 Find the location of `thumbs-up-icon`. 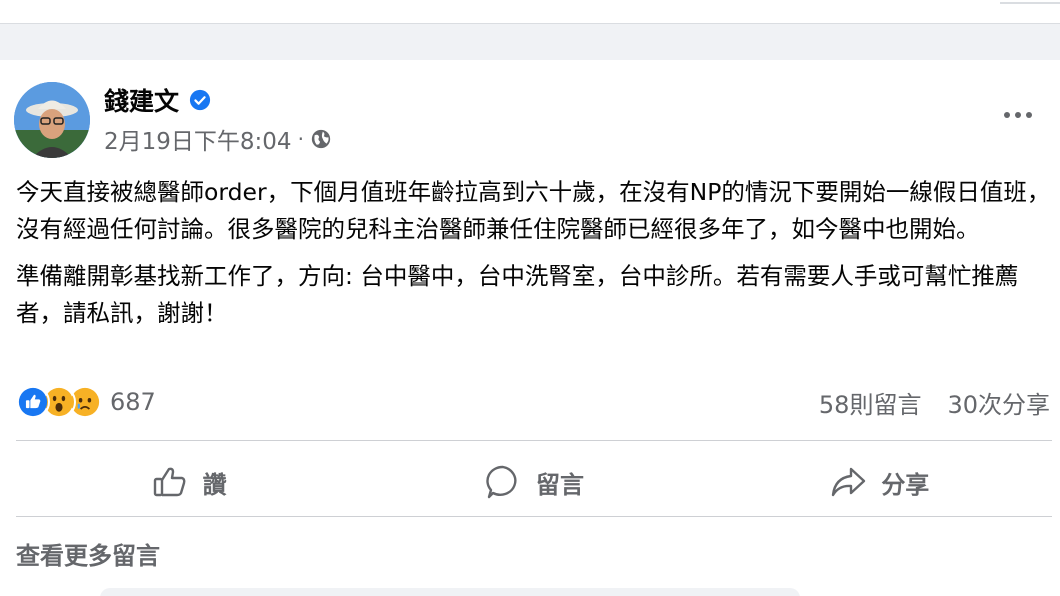

thumbs-up-icon is located at coordinates (169, 482).